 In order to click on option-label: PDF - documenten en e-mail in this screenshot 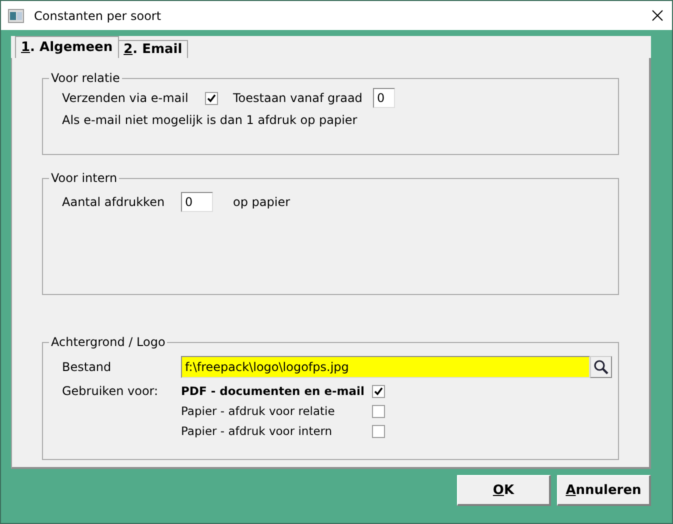, I will do `click(273, 391)`.